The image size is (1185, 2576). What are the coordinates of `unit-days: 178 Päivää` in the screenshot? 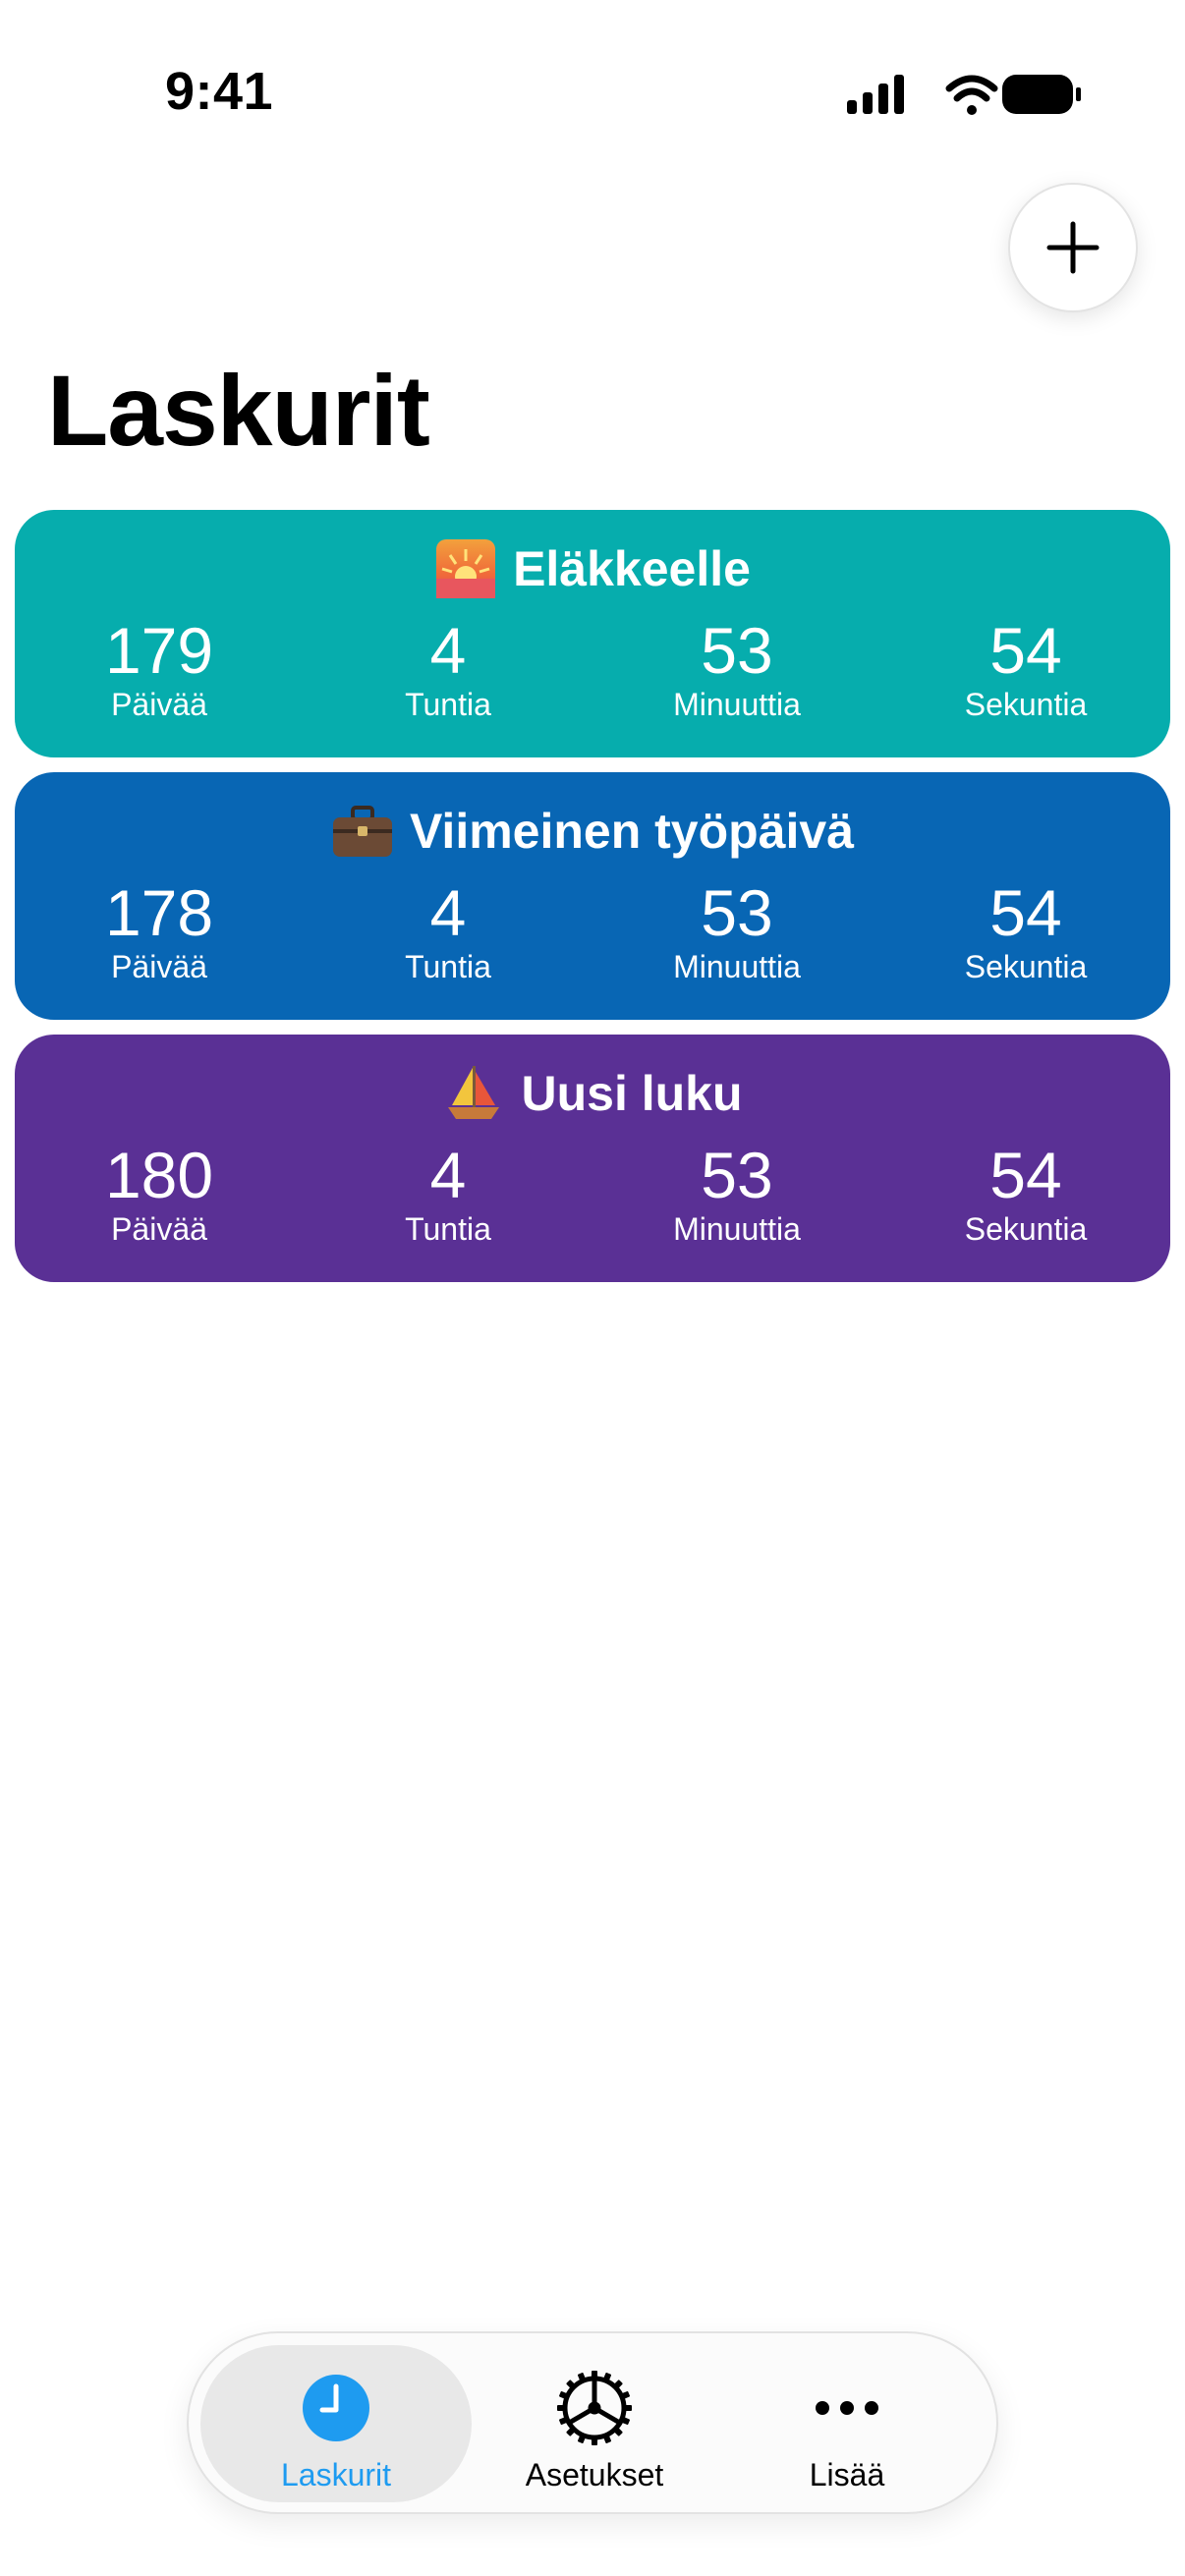 It's located at (160, 931).